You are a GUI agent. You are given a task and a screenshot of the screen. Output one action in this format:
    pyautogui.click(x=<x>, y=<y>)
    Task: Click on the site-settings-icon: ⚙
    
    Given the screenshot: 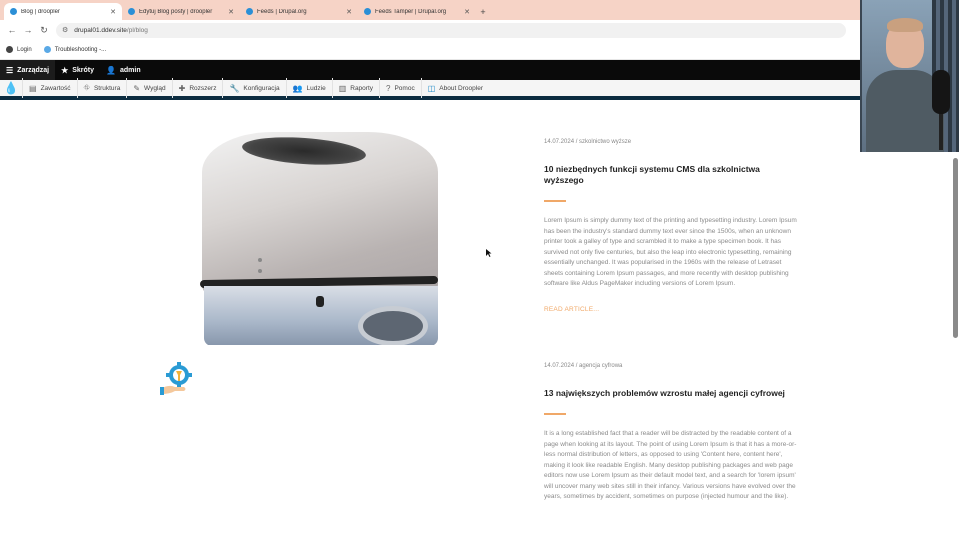 What is the action you would take?
    pyautogui.click(x=65, y=30)
    